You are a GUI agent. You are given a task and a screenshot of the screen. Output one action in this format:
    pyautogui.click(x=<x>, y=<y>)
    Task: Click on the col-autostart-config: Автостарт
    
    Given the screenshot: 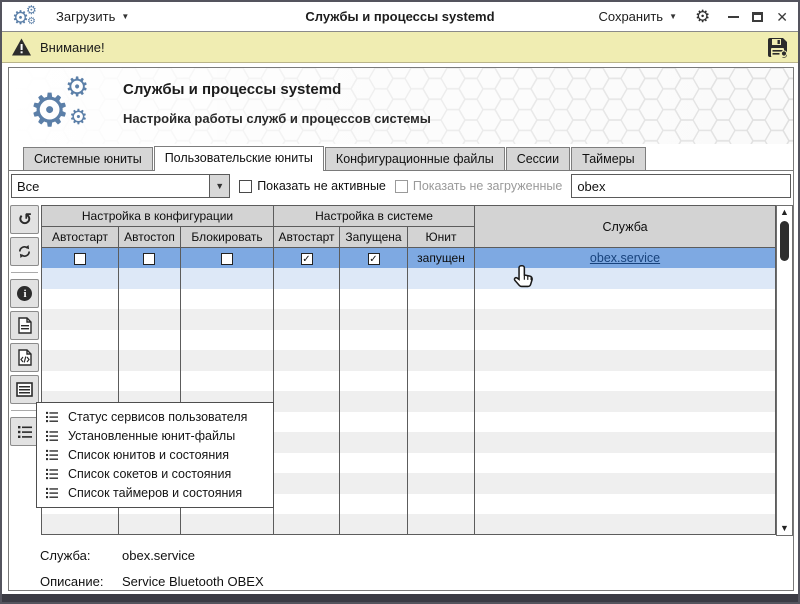 What is the action you would take?
    pyautogui.click(x=79, y=237)
    